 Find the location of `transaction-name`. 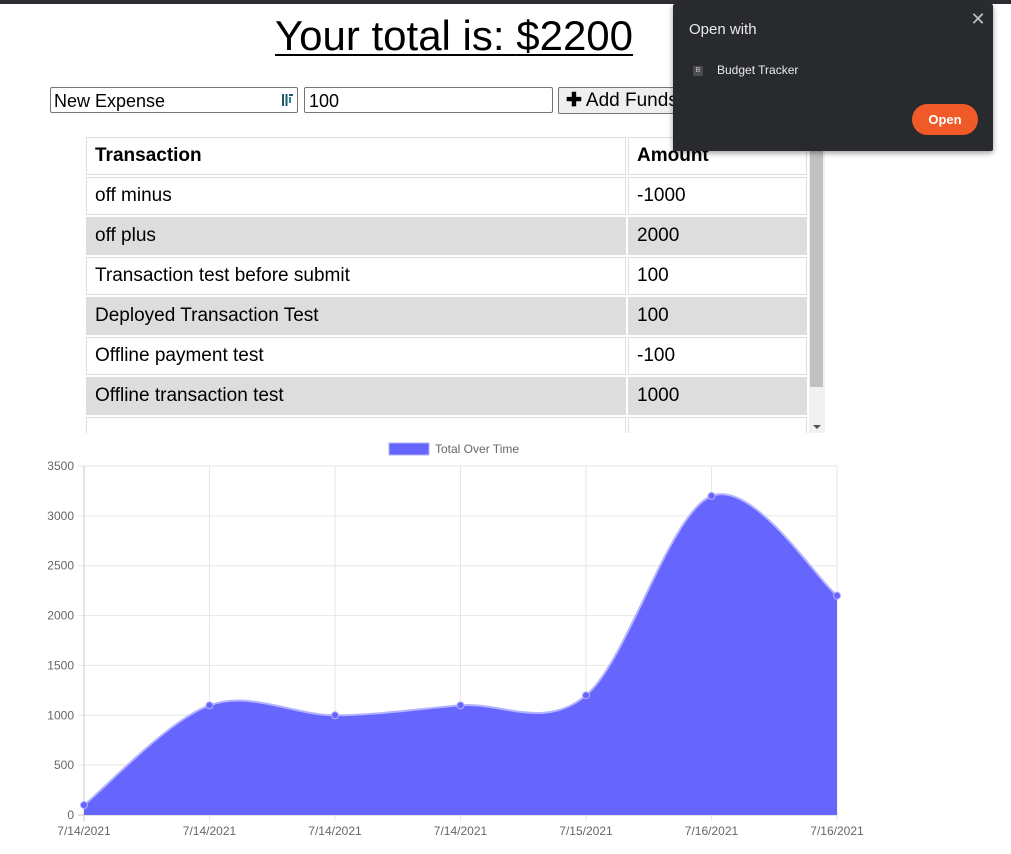

transaction-name is located at coordinates (356, 425).